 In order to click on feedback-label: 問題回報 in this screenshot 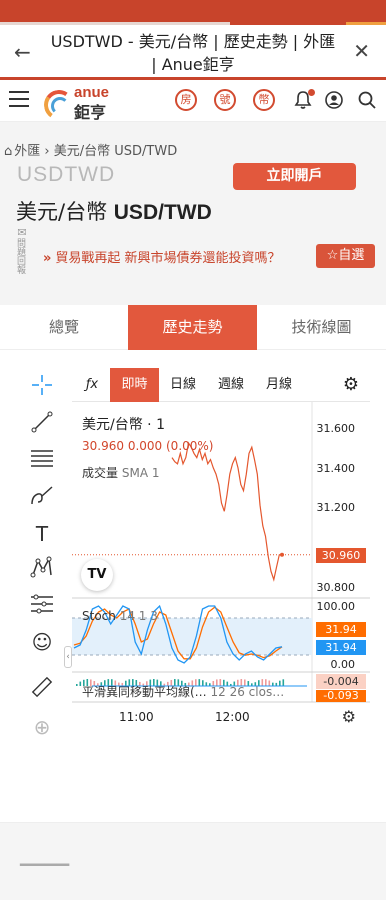, I will do `click(20, 256)`.